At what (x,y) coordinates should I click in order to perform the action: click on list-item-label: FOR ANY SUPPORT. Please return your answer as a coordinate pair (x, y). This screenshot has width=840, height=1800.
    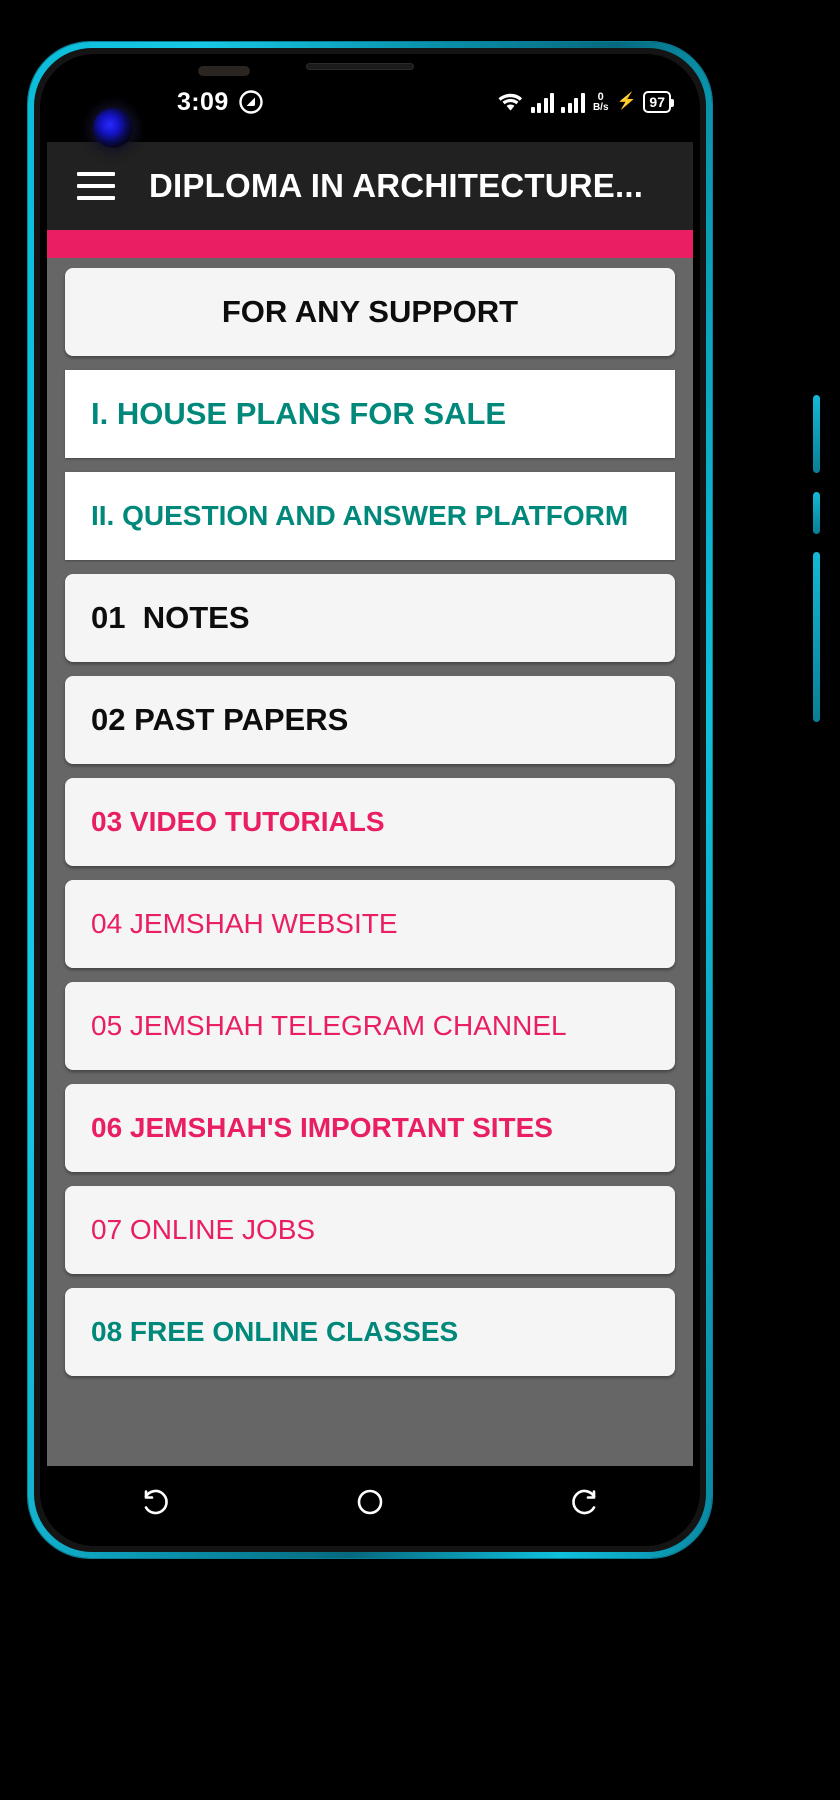
    Looking at the image, I should click on (370, 311).